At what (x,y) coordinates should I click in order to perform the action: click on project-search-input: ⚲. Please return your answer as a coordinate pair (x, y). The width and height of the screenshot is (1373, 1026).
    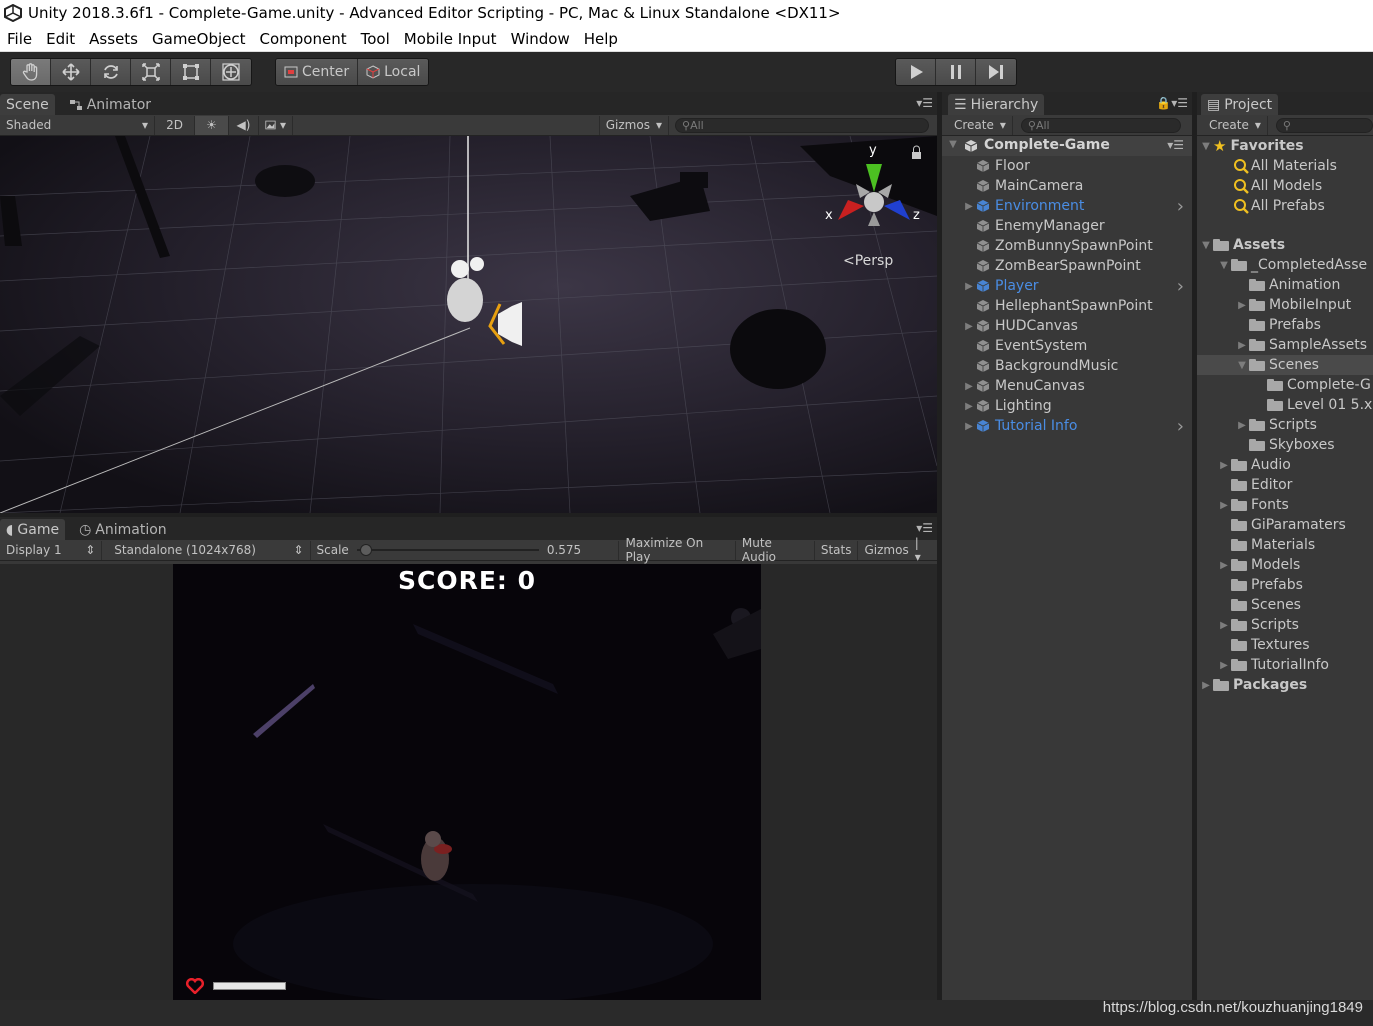
    Looking at the image, I should click on (1324, 125).